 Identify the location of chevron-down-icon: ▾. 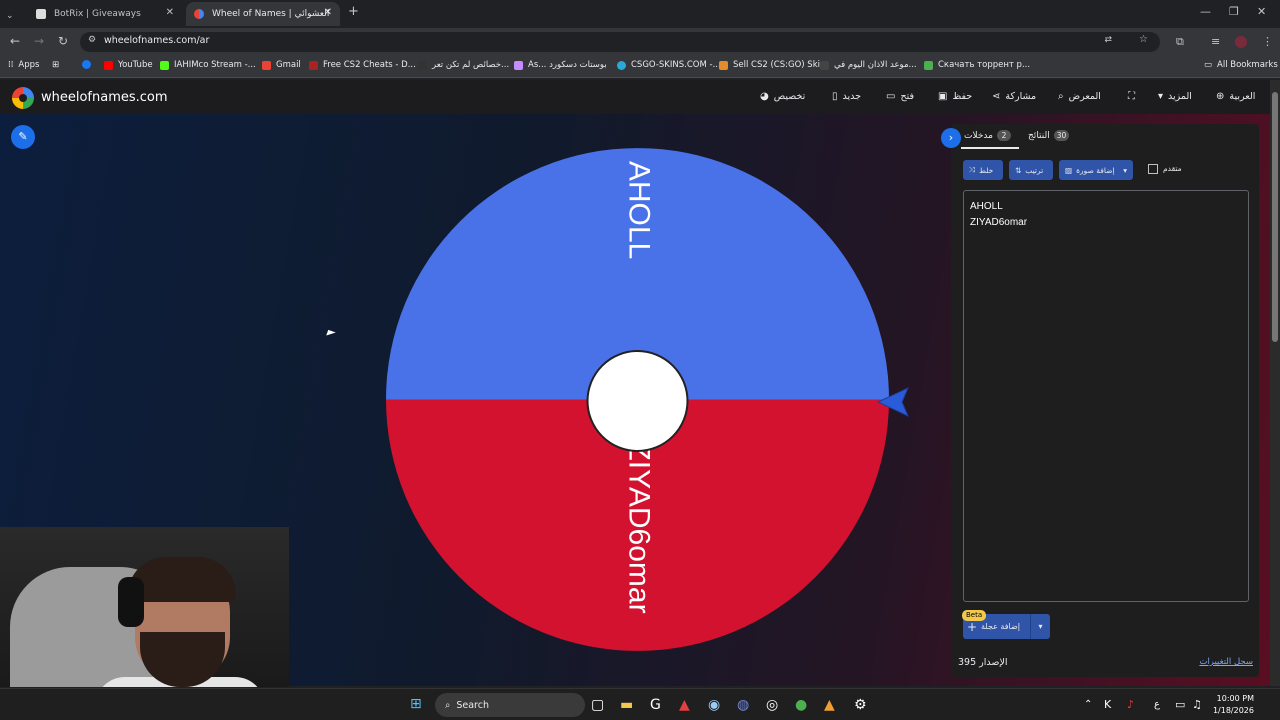
(1161, 96).